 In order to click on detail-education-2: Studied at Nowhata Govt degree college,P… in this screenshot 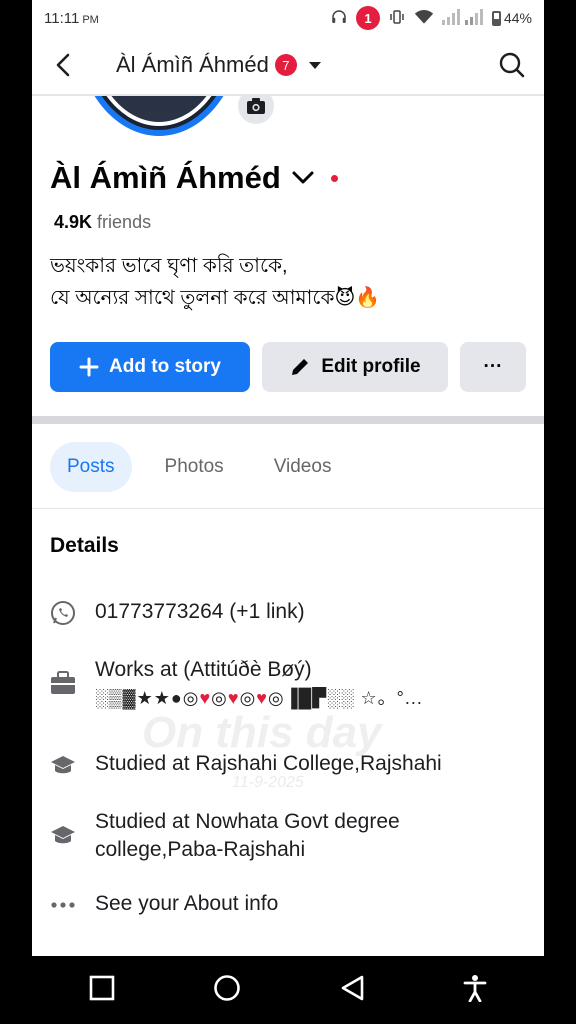, I will do `click(225, 836)`.